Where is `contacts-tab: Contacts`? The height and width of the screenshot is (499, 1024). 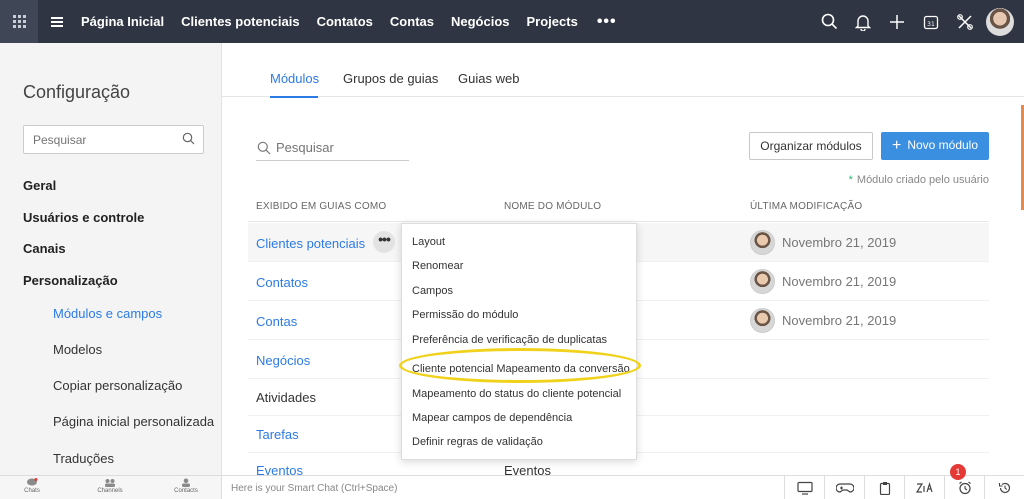 contacts-tab: Contacts is located at coordinates (186, 486).